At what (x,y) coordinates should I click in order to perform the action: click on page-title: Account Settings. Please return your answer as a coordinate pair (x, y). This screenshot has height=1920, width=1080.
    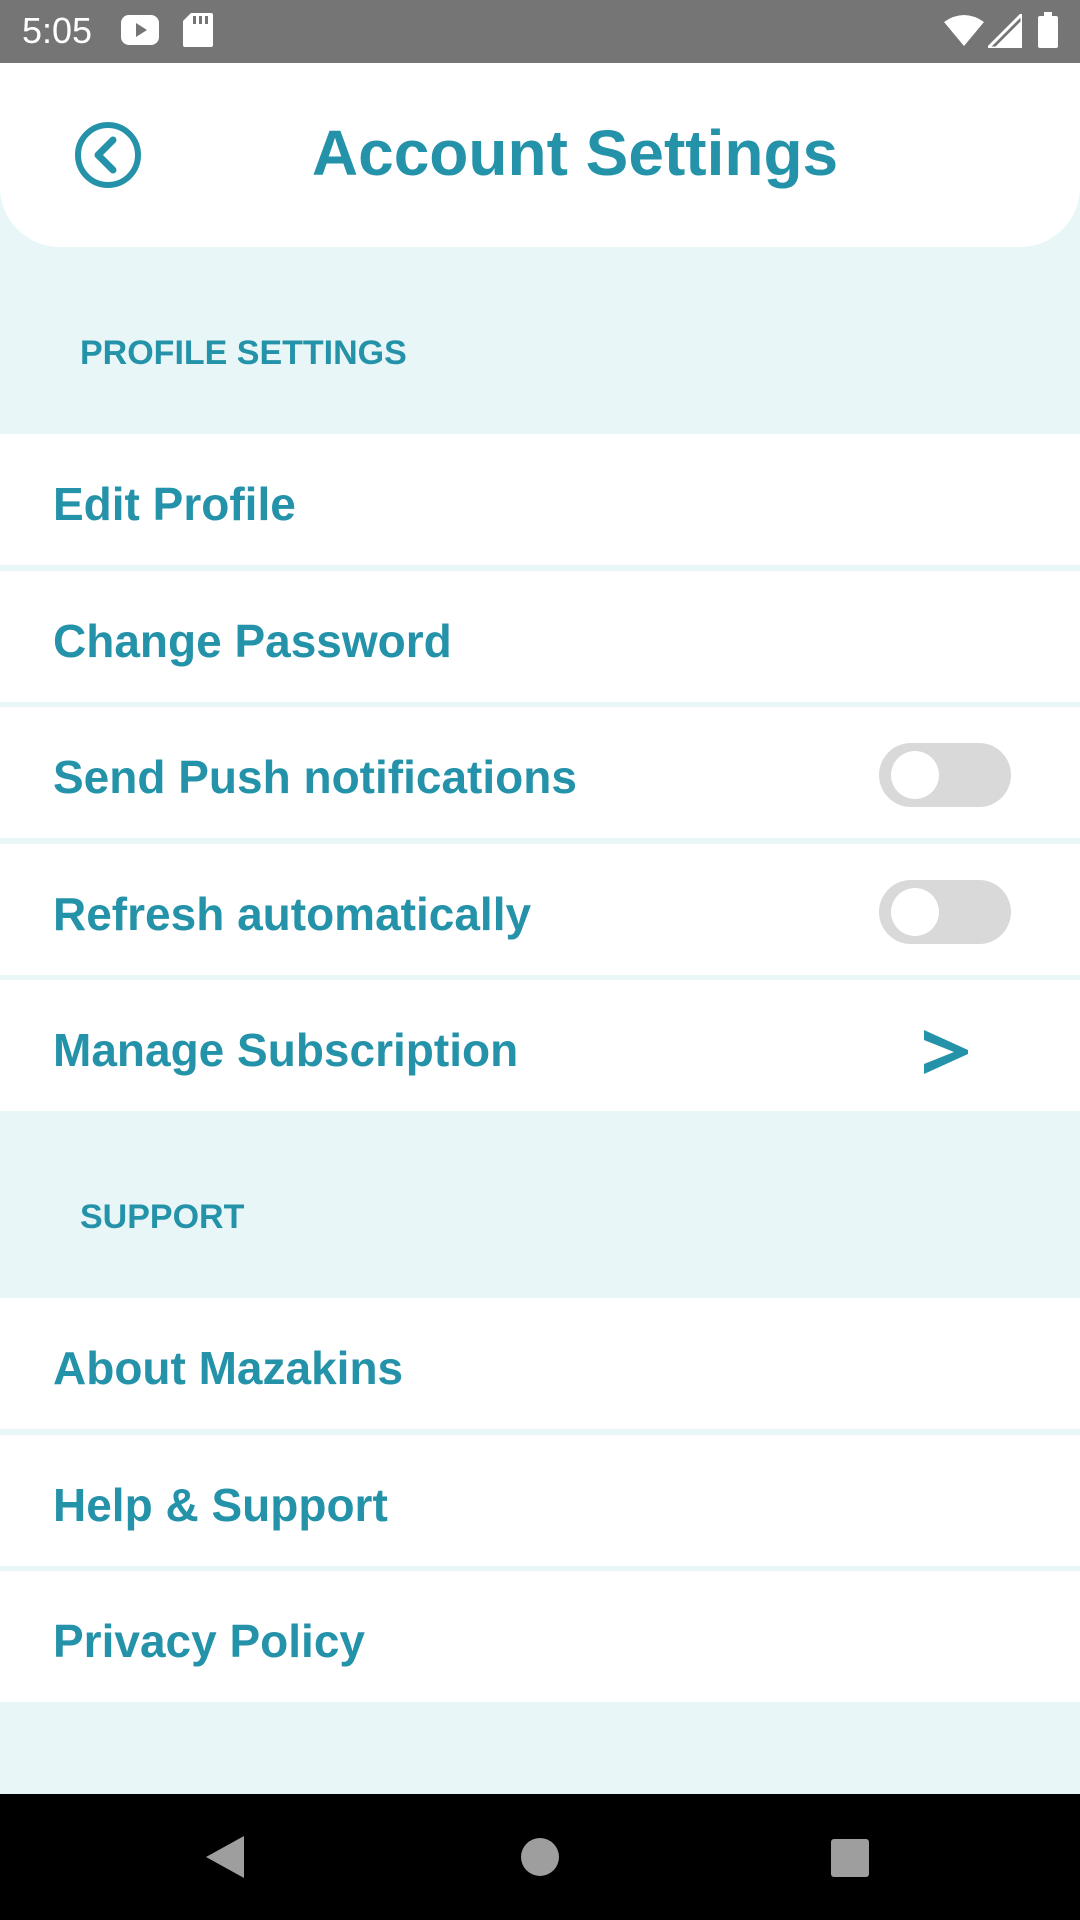
    Looking at the image, I should click on (575, 153).